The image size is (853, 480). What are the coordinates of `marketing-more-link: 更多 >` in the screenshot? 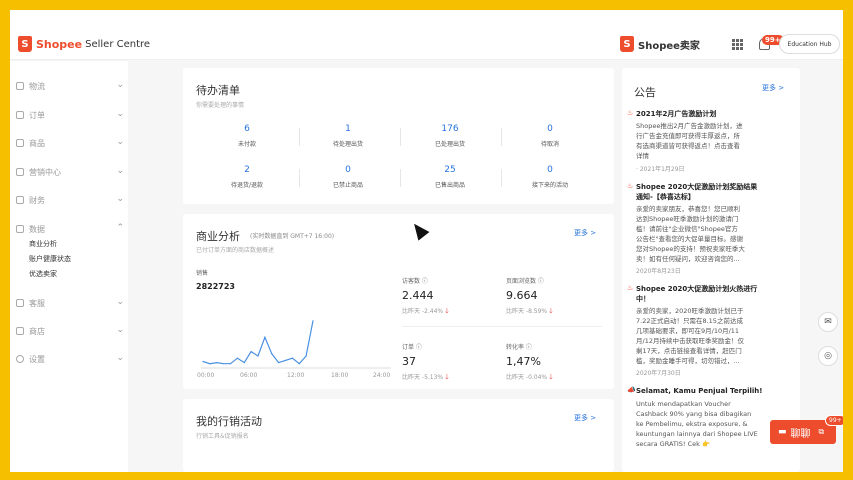 It's located at (585, 418).